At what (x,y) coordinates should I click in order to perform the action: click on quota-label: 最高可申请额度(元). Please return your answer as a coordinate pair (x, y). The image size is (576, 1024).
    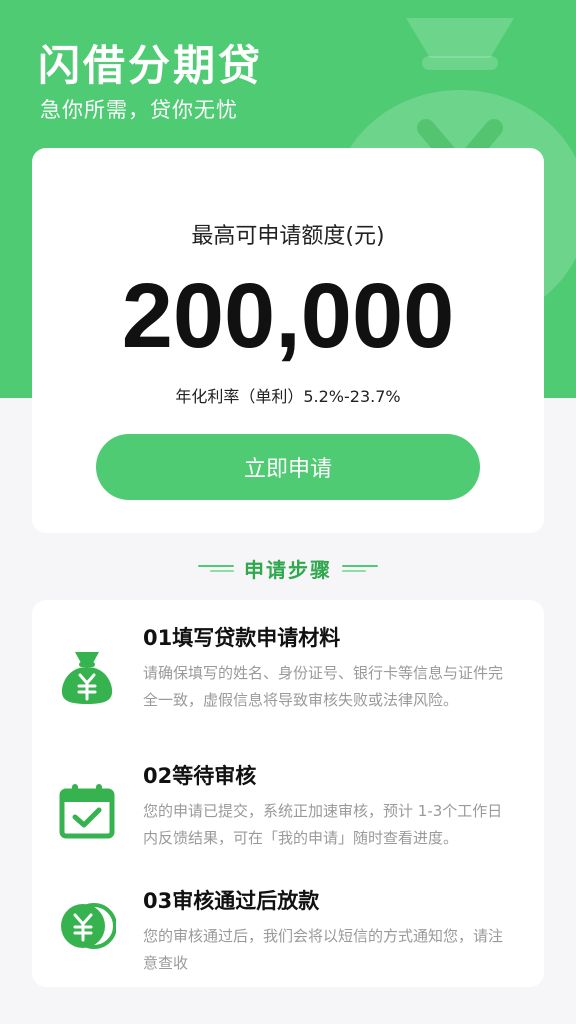
    Looking at the image, I should click on (288, 236).